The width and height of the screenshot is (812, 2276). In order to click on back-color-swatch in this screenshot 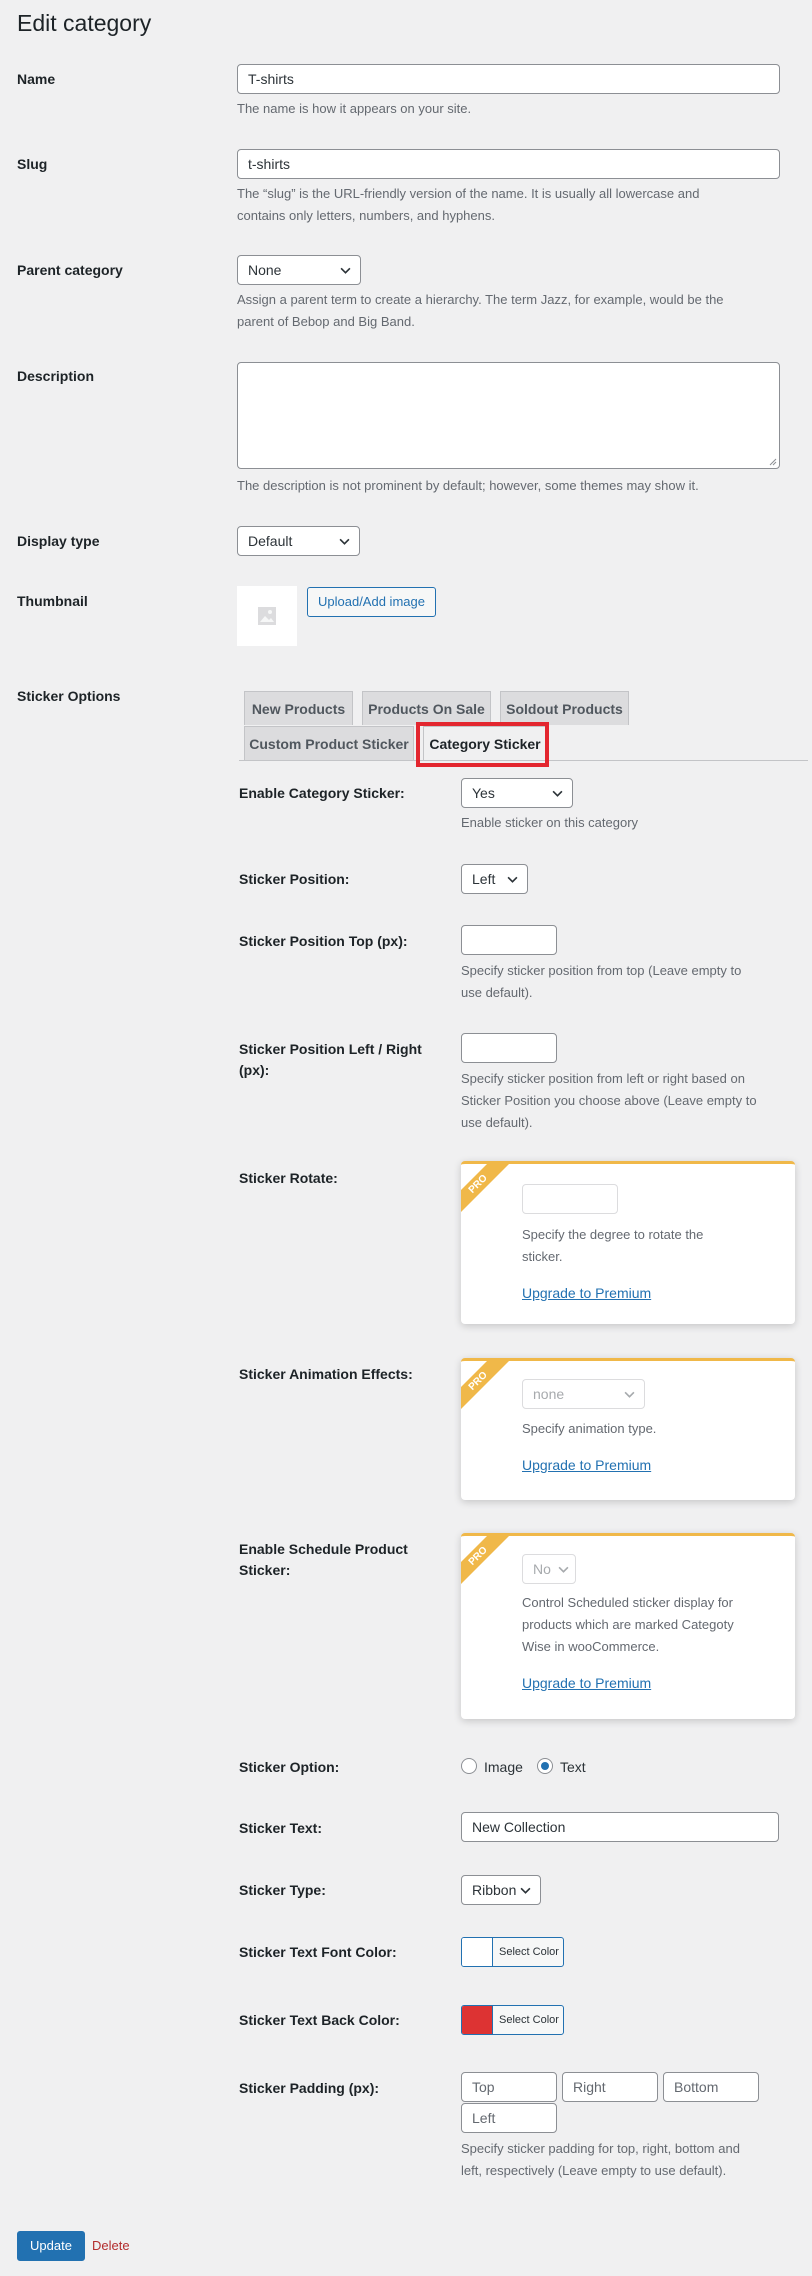, I will do `click(477, 2020)`.